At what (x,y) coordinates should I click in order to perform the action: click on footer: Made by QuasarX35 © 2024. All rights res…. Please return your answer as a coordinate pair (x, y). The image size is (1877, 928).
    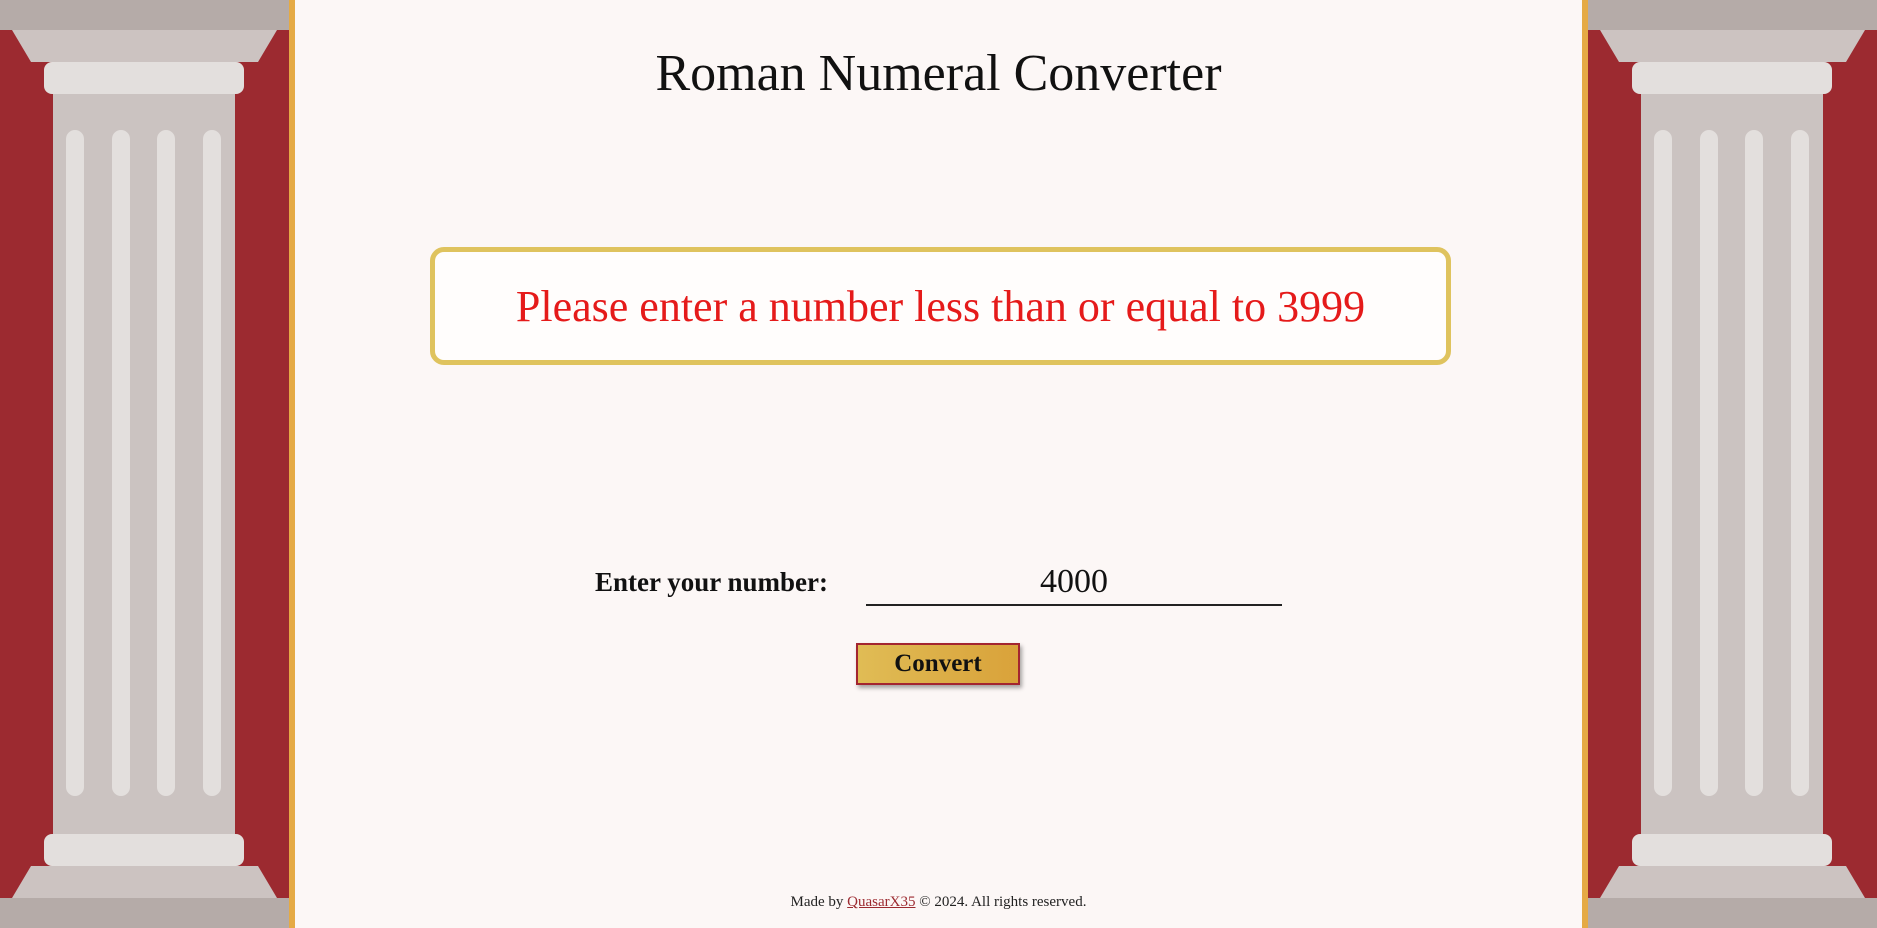
    Looking at the image, I should click on (938, 902).